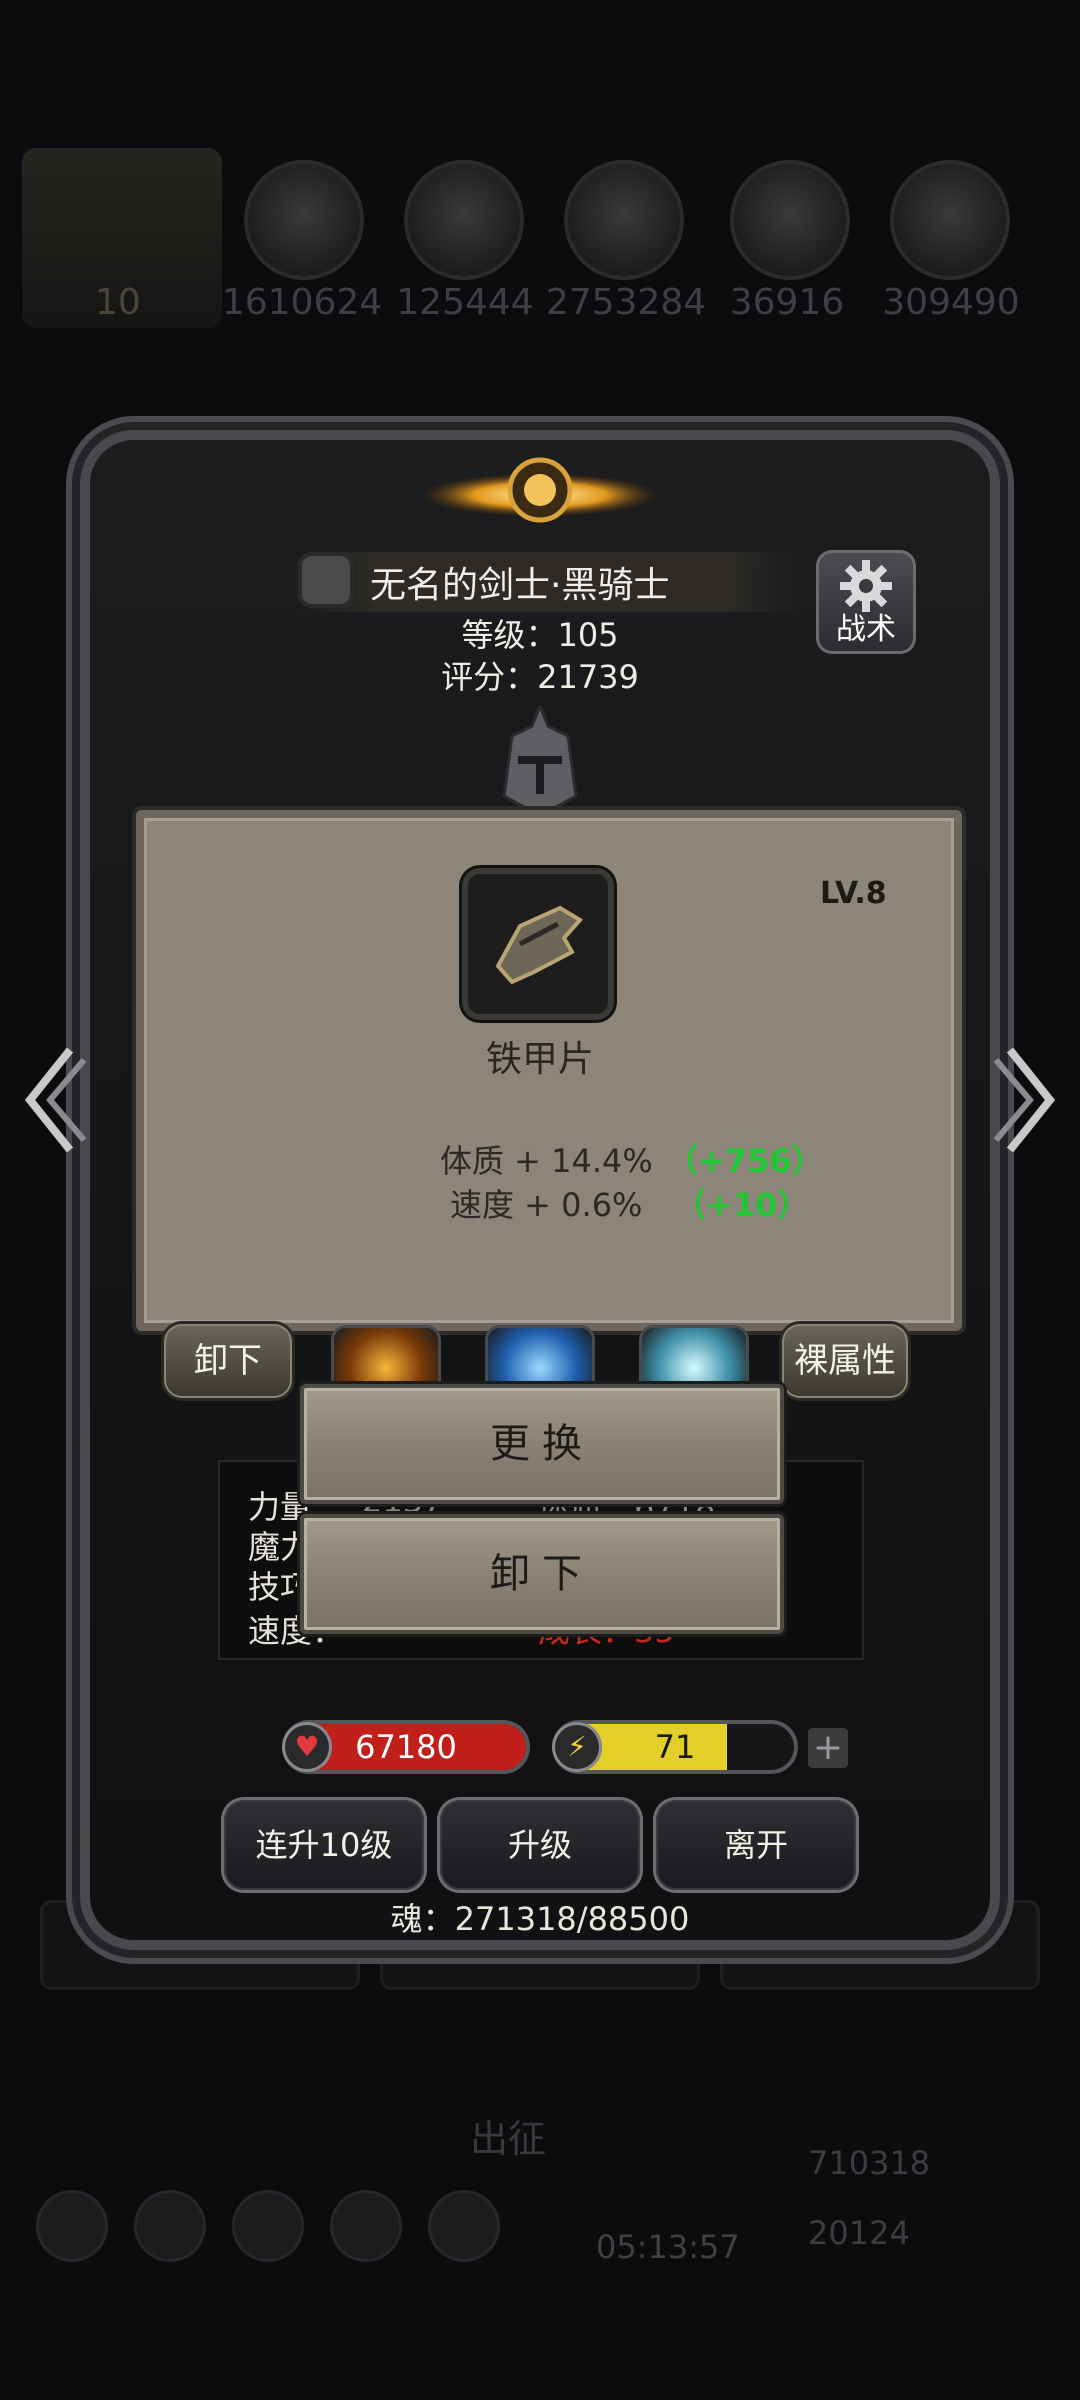  I want to click on unequip-button: 卸下, so click(542, 1574).